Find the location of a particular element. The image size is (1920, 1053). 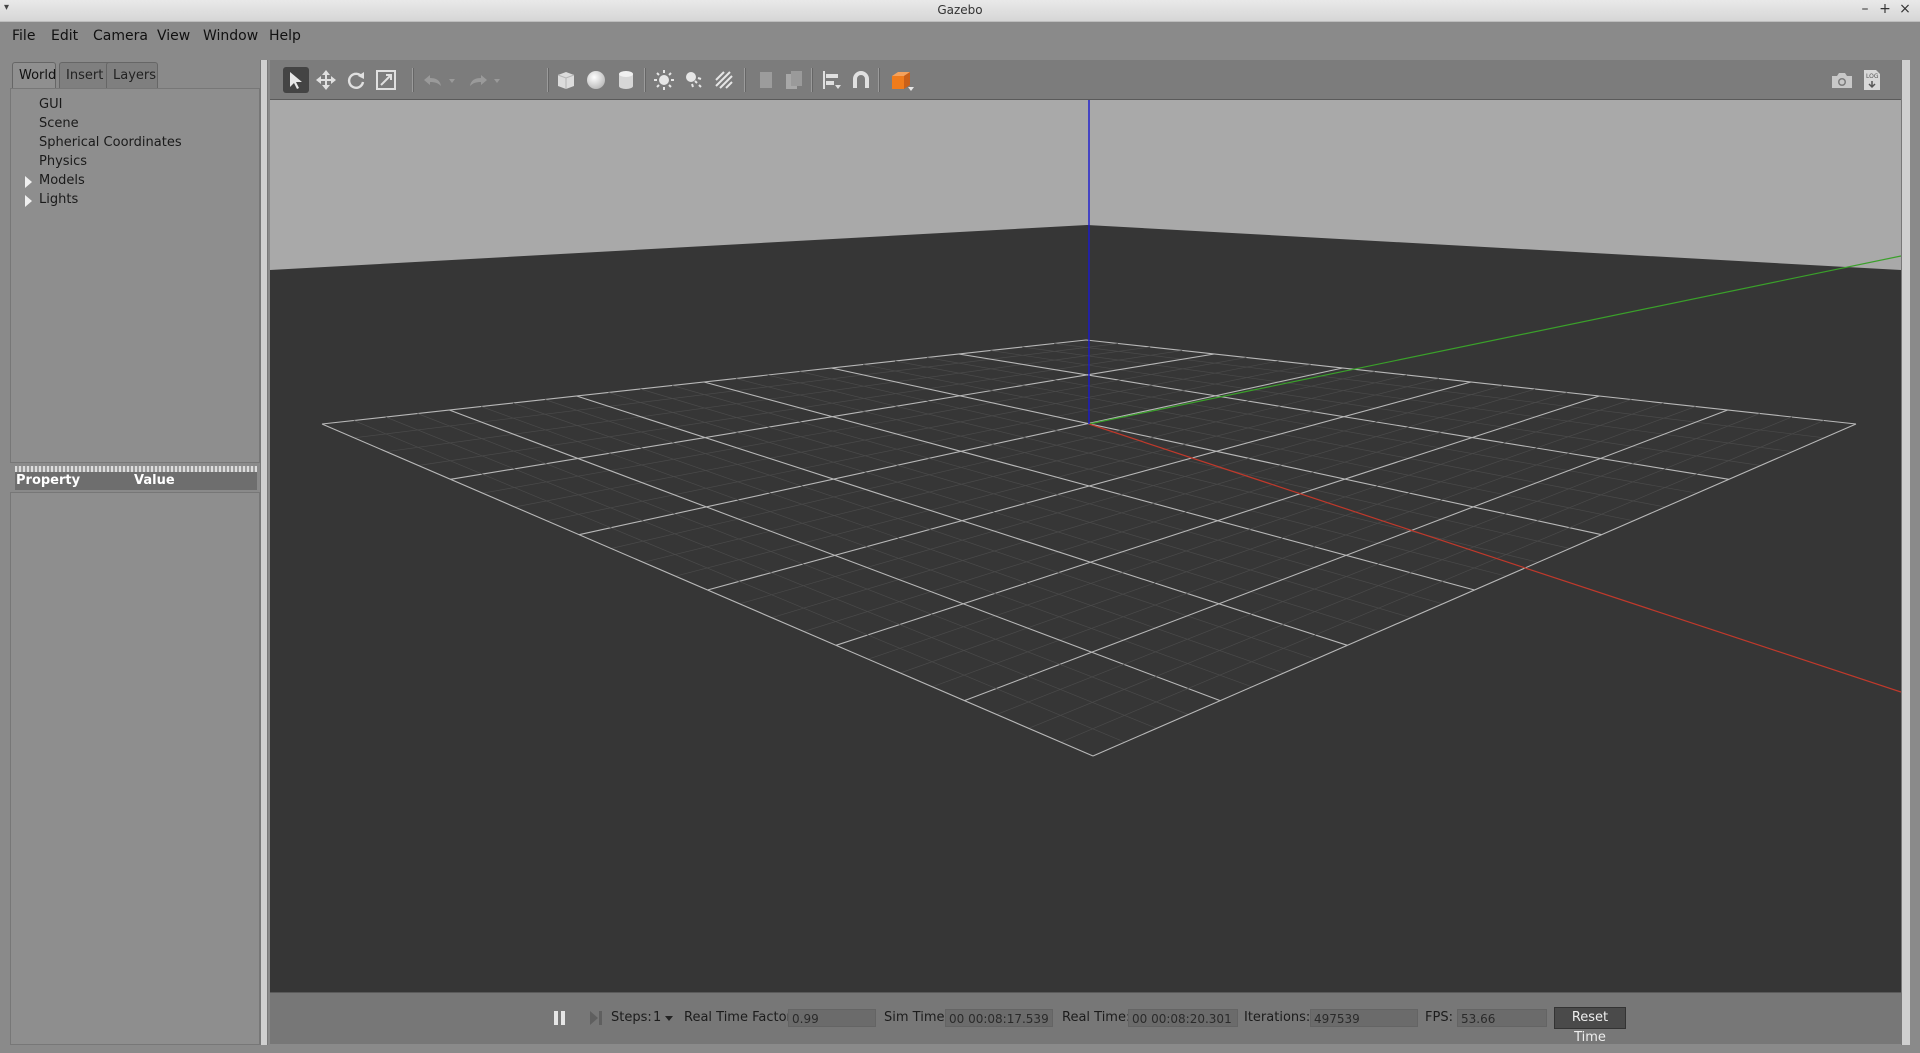

tab-layers: Layers is located at coordinates (132, 75).